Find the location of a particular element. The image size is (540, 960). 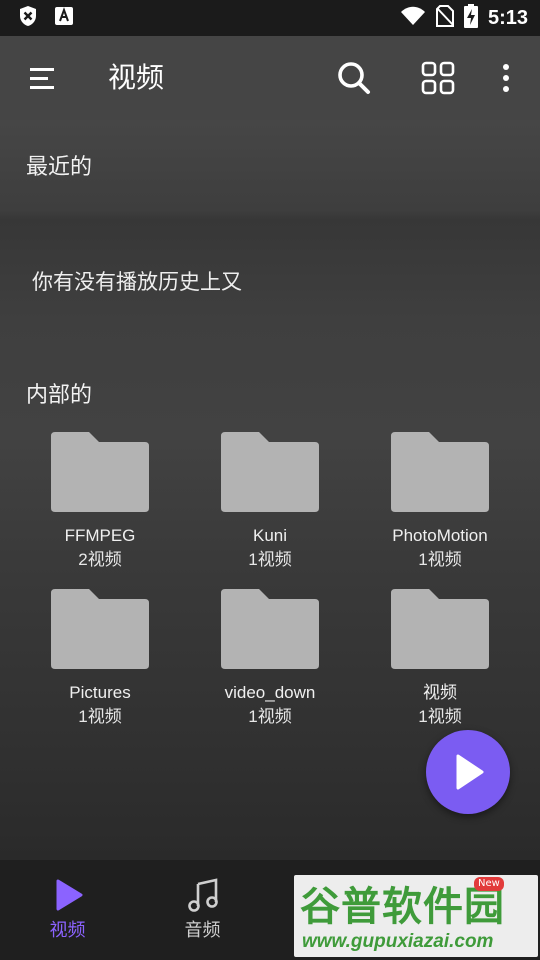

page-title: 视频 is located at coordinates (136, 77).